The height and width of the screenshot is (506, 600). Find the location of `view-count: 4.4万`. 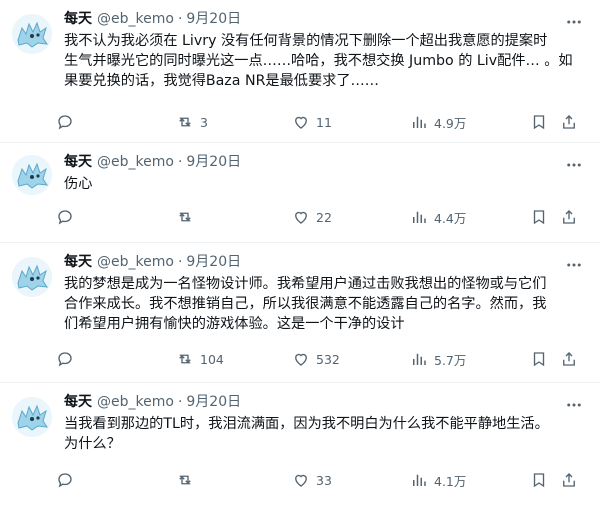

view-count: 4.4万 is located at coordinates (450, 218).